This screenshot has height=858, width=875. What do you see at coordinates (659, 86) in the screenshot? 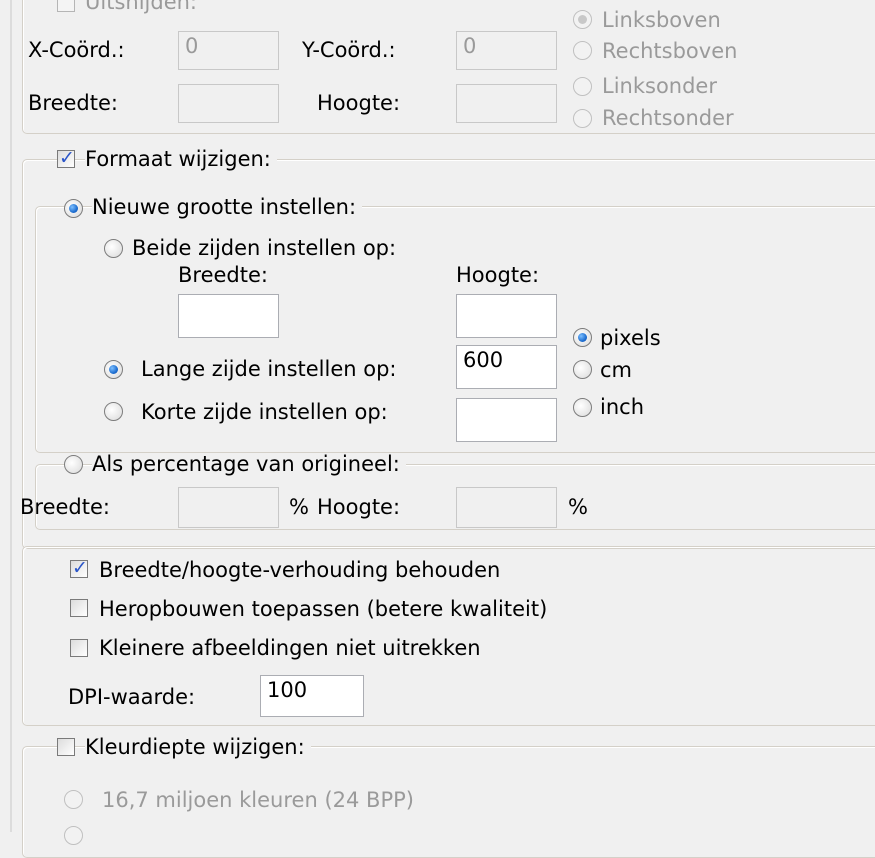
I see `position-bottomleft-label: Linksonder` at bounding box center [659, 86].